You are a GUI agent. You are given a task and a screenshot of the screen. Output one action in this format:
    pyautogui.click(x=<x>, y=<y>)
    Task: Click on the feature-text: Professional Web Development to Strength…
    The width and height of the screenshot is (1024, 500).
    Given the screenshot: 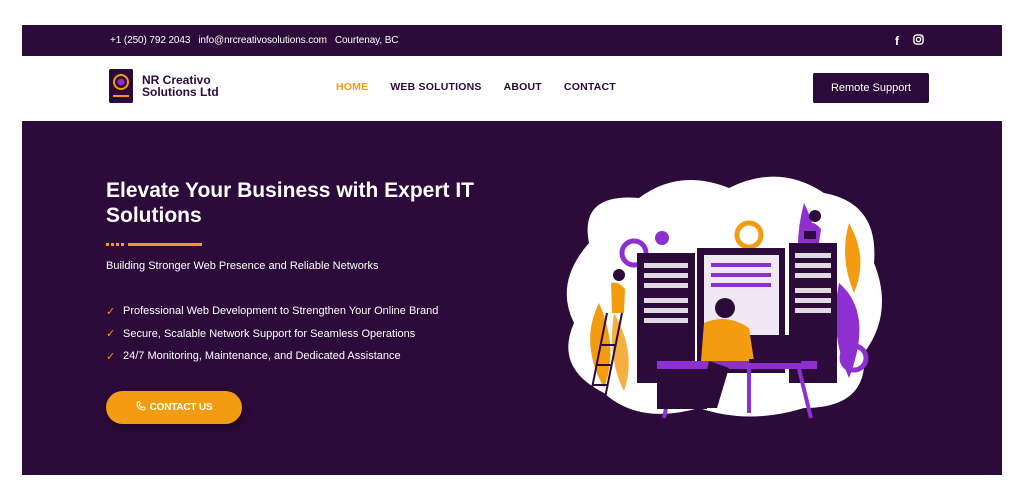 What is the action you would take?
    pyautogui.click(x=281, y=311)
    